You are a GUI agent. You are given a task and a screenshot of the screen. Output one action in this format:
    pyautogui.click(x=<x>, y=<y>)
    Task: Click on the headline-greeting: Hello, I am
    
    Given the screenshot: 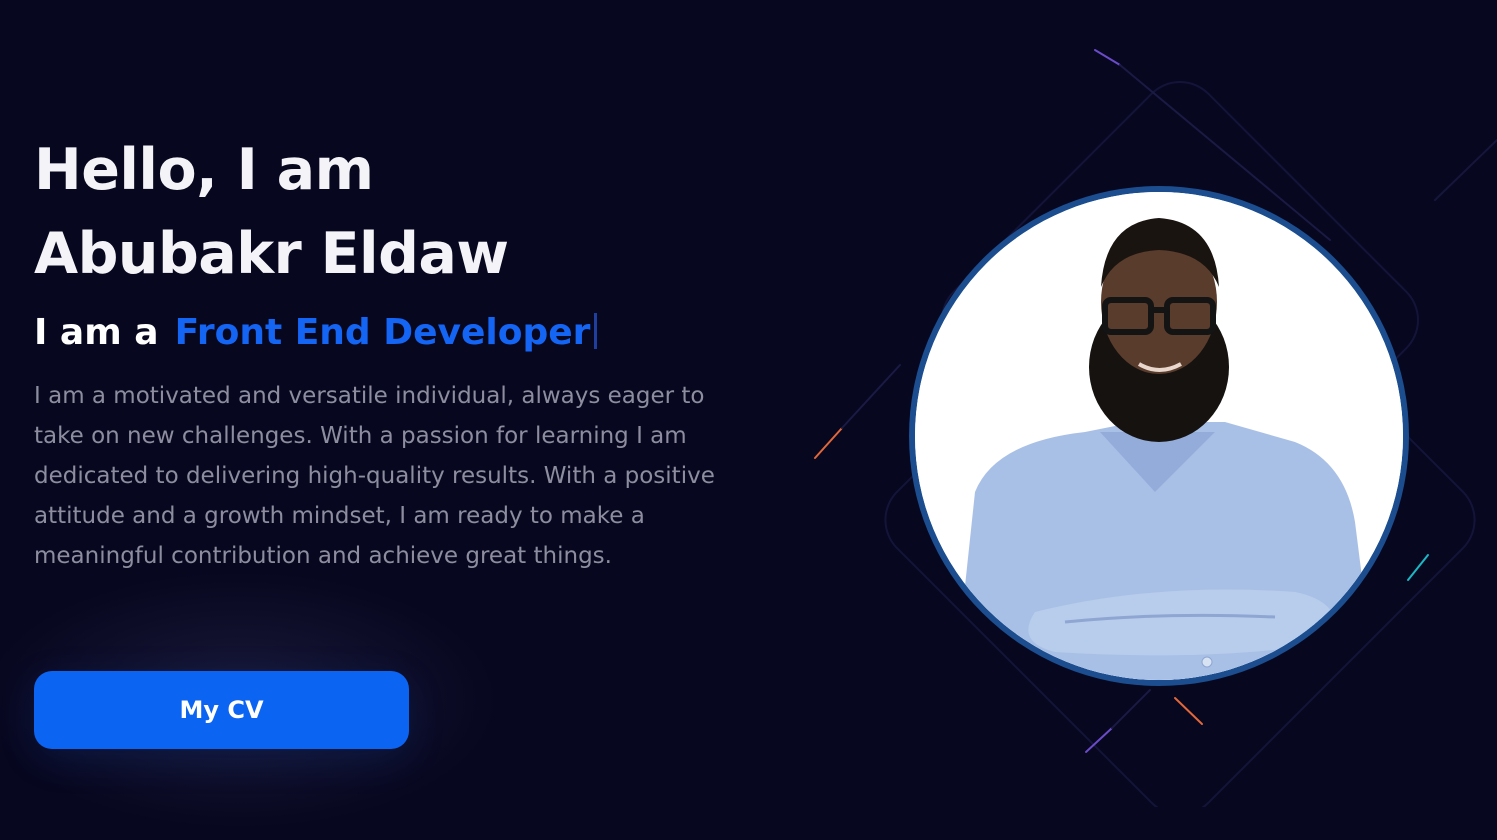 What is the action you would take?
    pyautogui.click(x=204, y=170)
    